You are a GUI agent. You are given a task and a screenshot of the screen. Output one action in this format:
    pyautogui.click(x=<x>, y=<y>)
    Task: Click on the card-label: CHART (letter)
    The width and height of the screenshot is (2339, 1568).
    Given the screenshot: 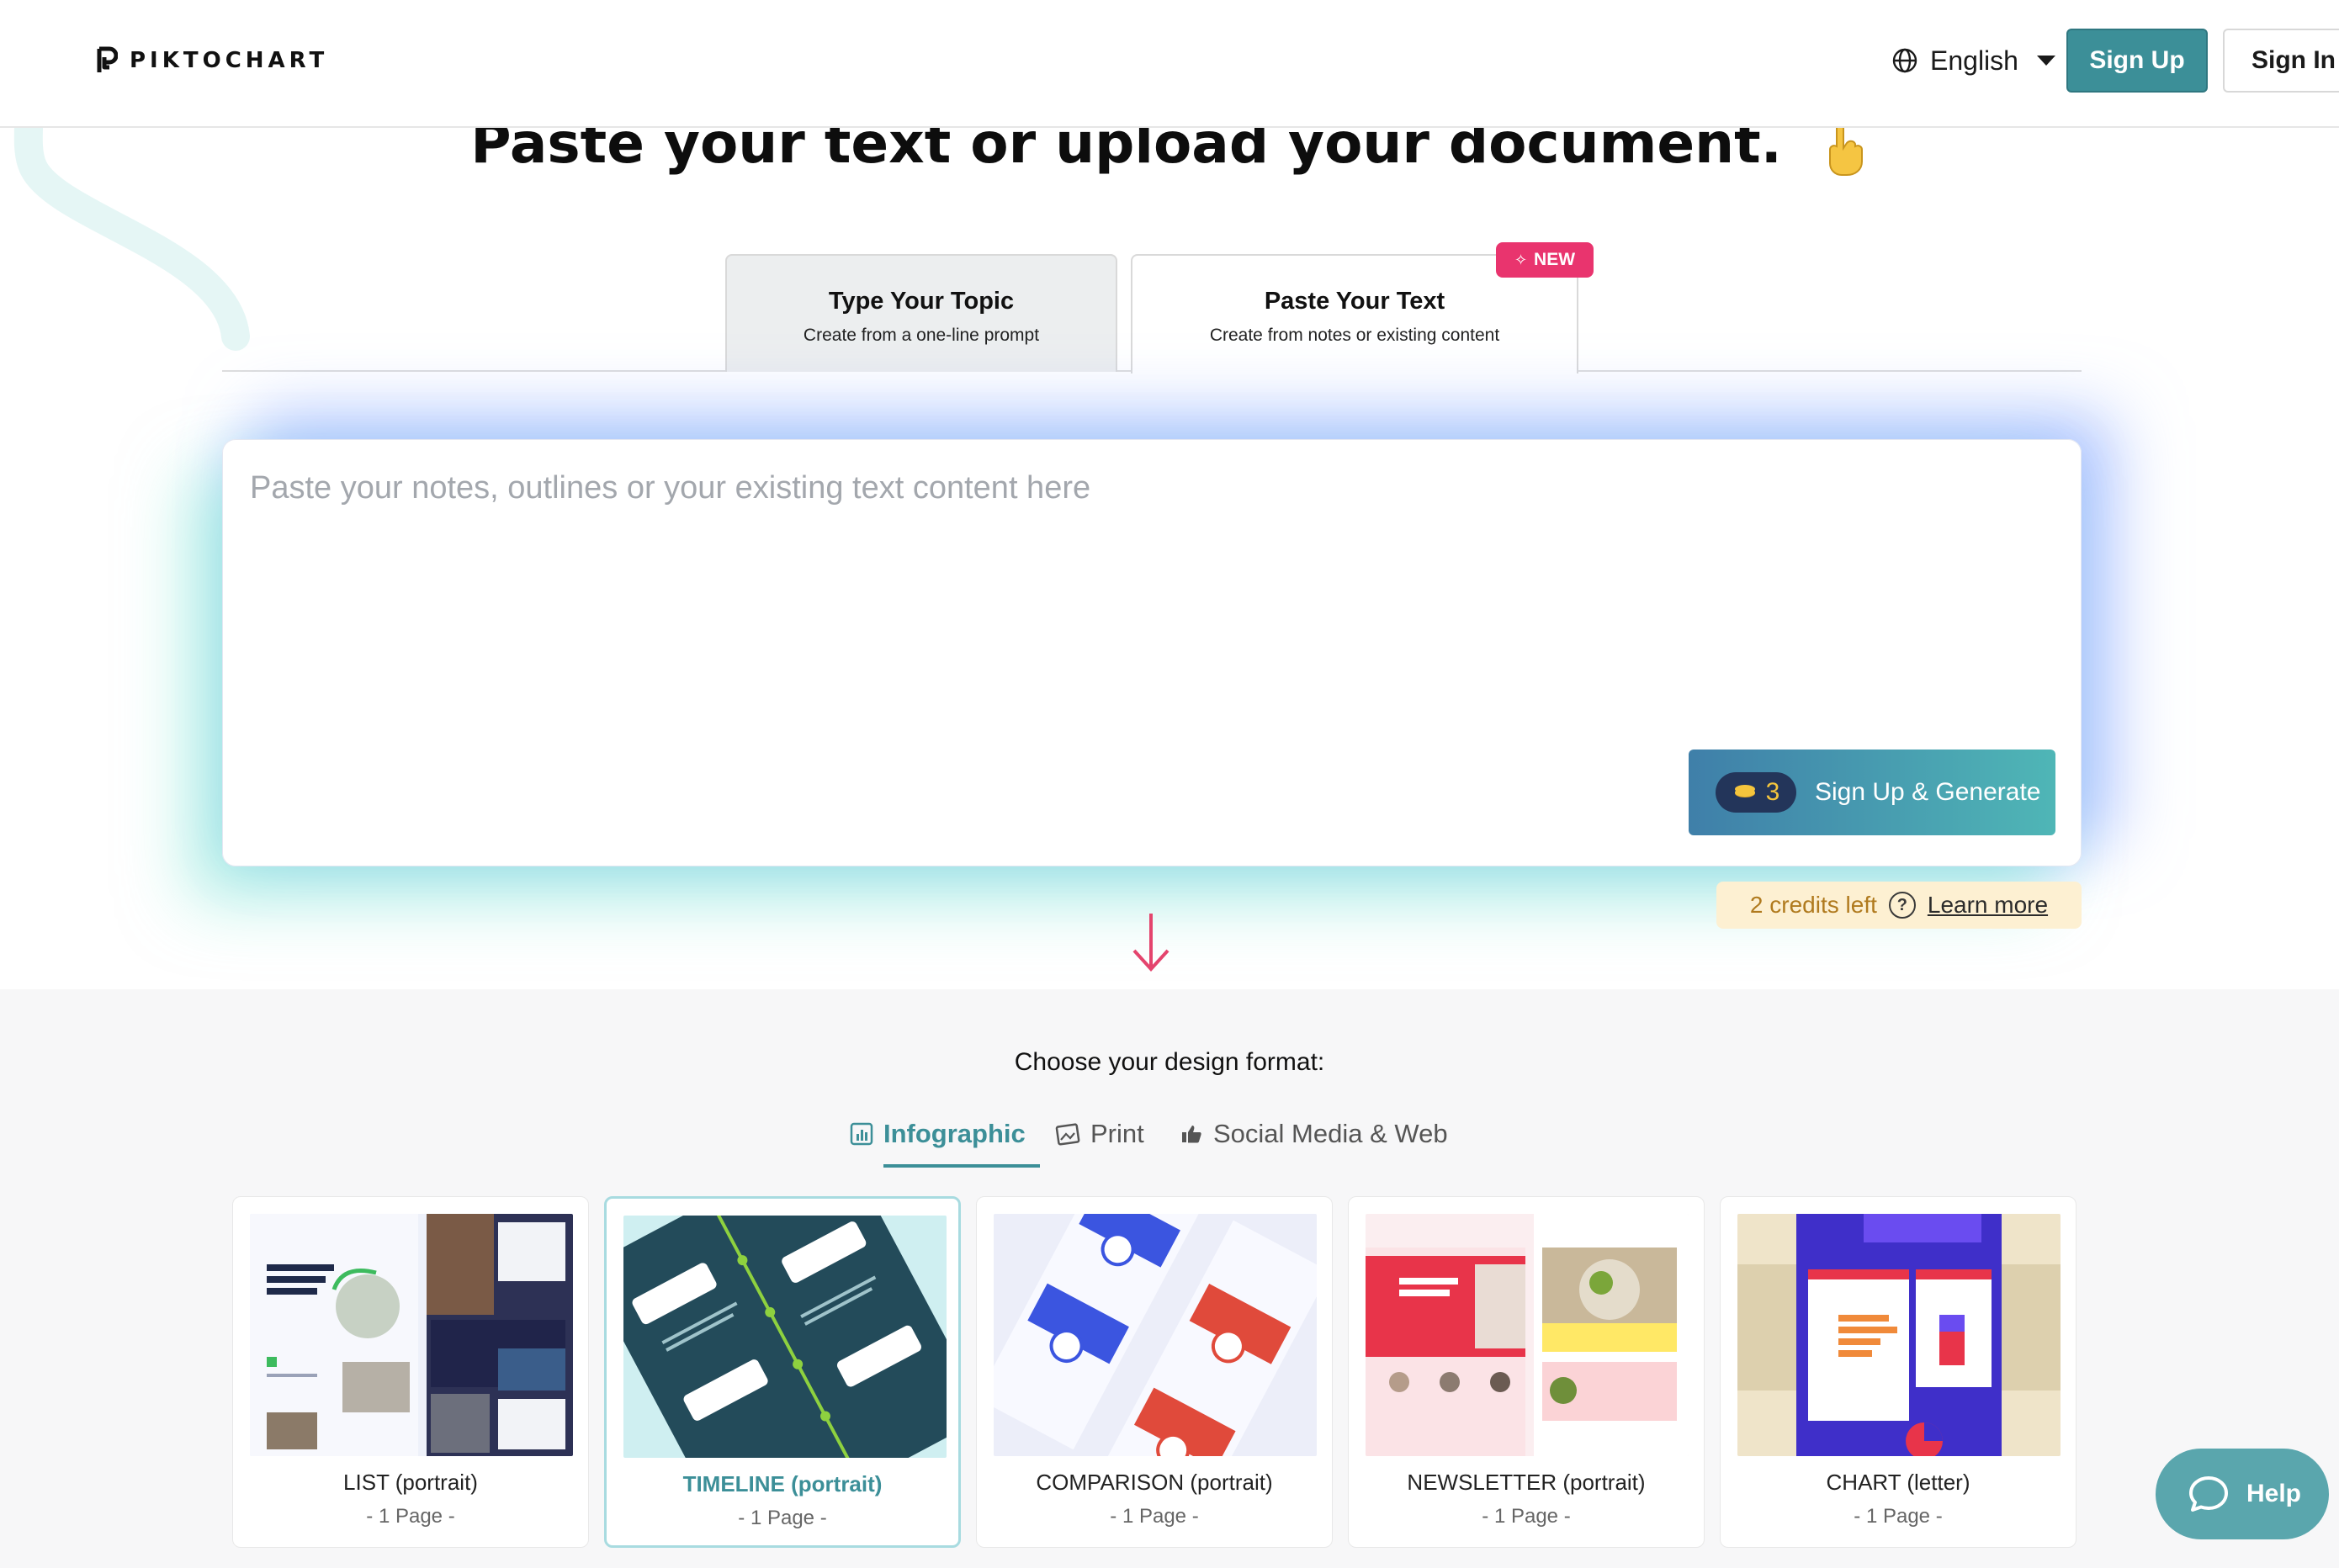 What is the action you would take?
    pyautogui.click(x=1898, y=1482)
    